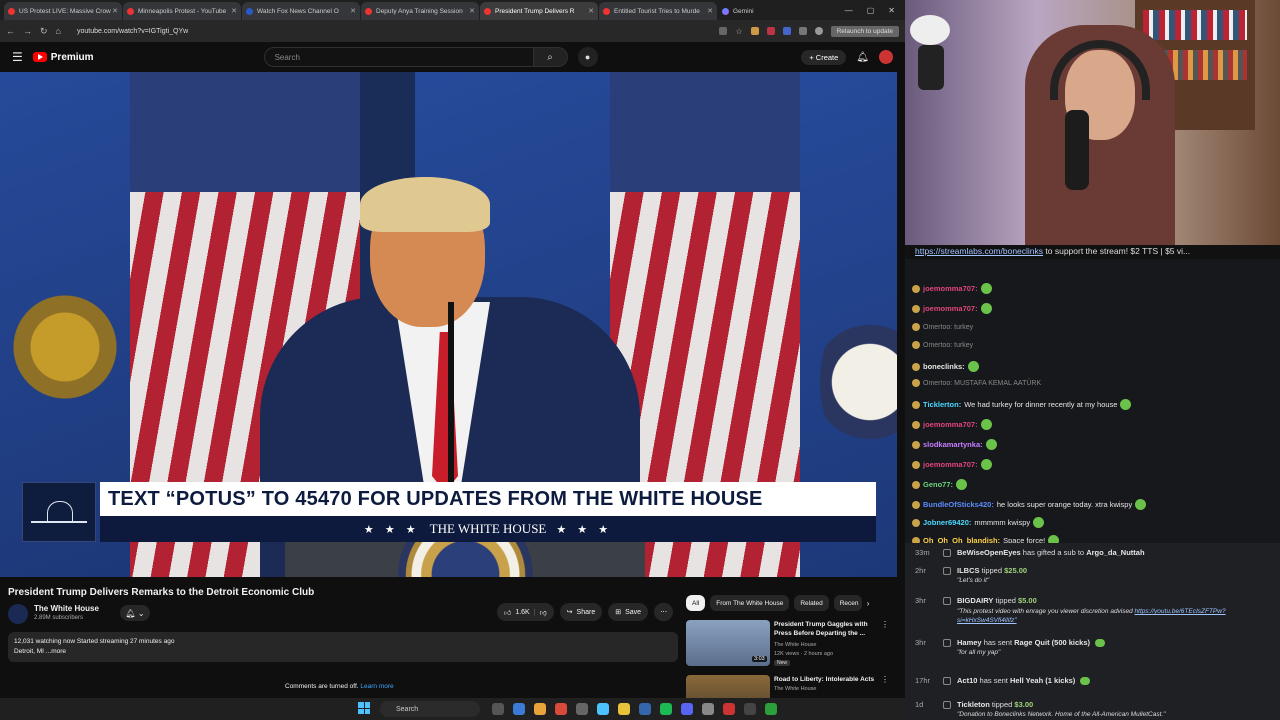  I want to click on taskbar-search: Search, so click(430, 709).